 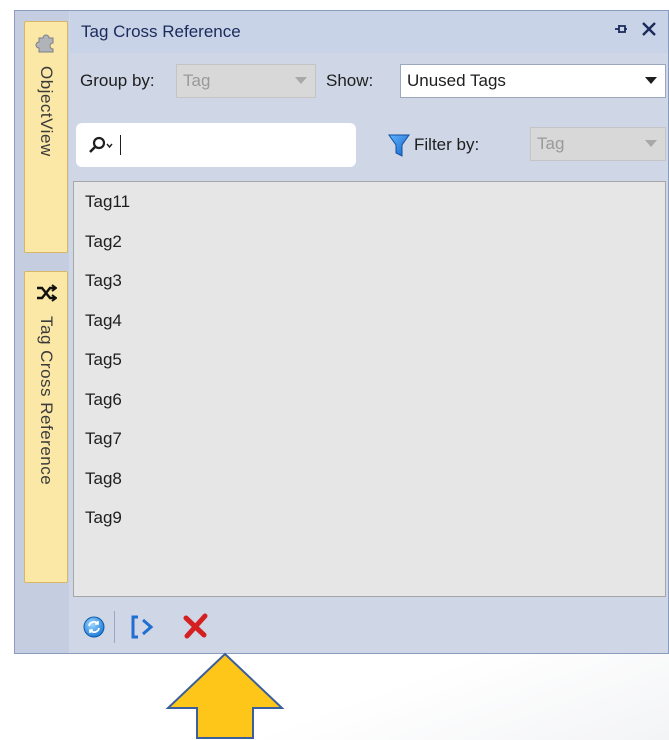 What do you see at coordinates (46, 401) in the screenshot?
I see `side-tab-label: Tag Cross Reference` at bounding box center [46, 401].